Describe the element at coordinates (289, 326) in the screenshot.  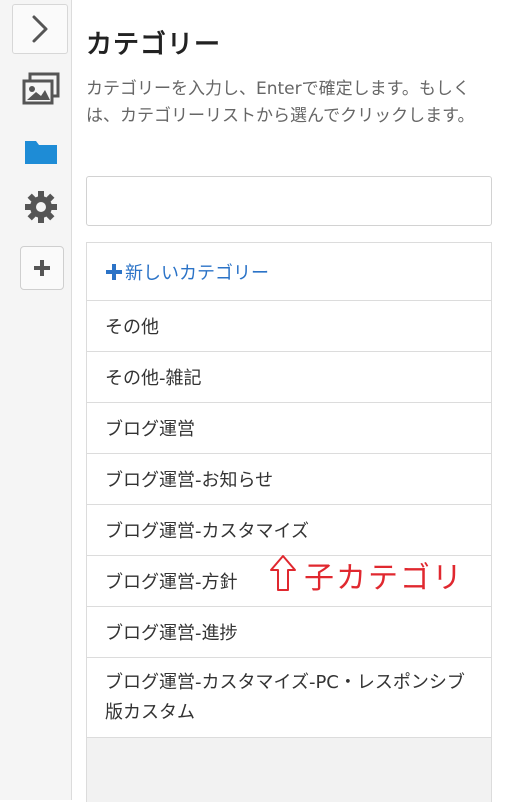
I see `category-item: その他` at that location.